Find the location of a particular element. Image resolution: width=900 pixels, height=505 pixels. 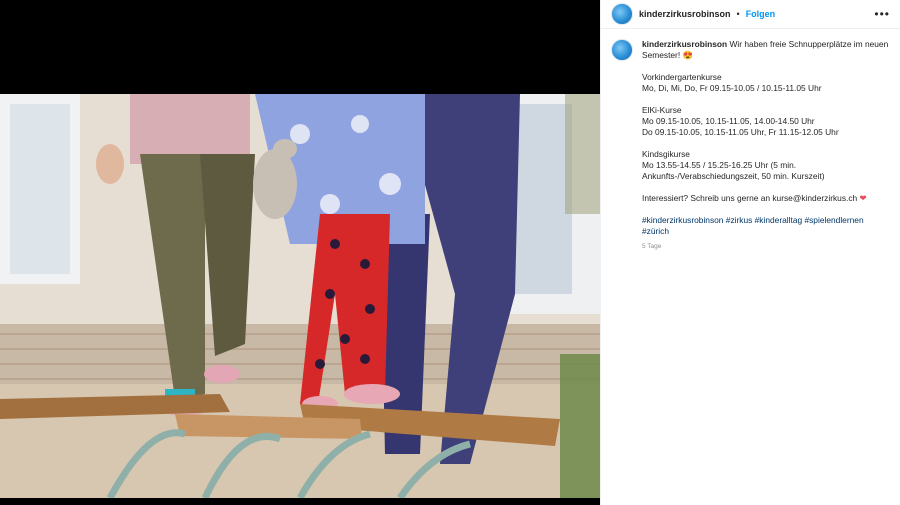

follow-button: Folgen is located at coordinates (761, 14).